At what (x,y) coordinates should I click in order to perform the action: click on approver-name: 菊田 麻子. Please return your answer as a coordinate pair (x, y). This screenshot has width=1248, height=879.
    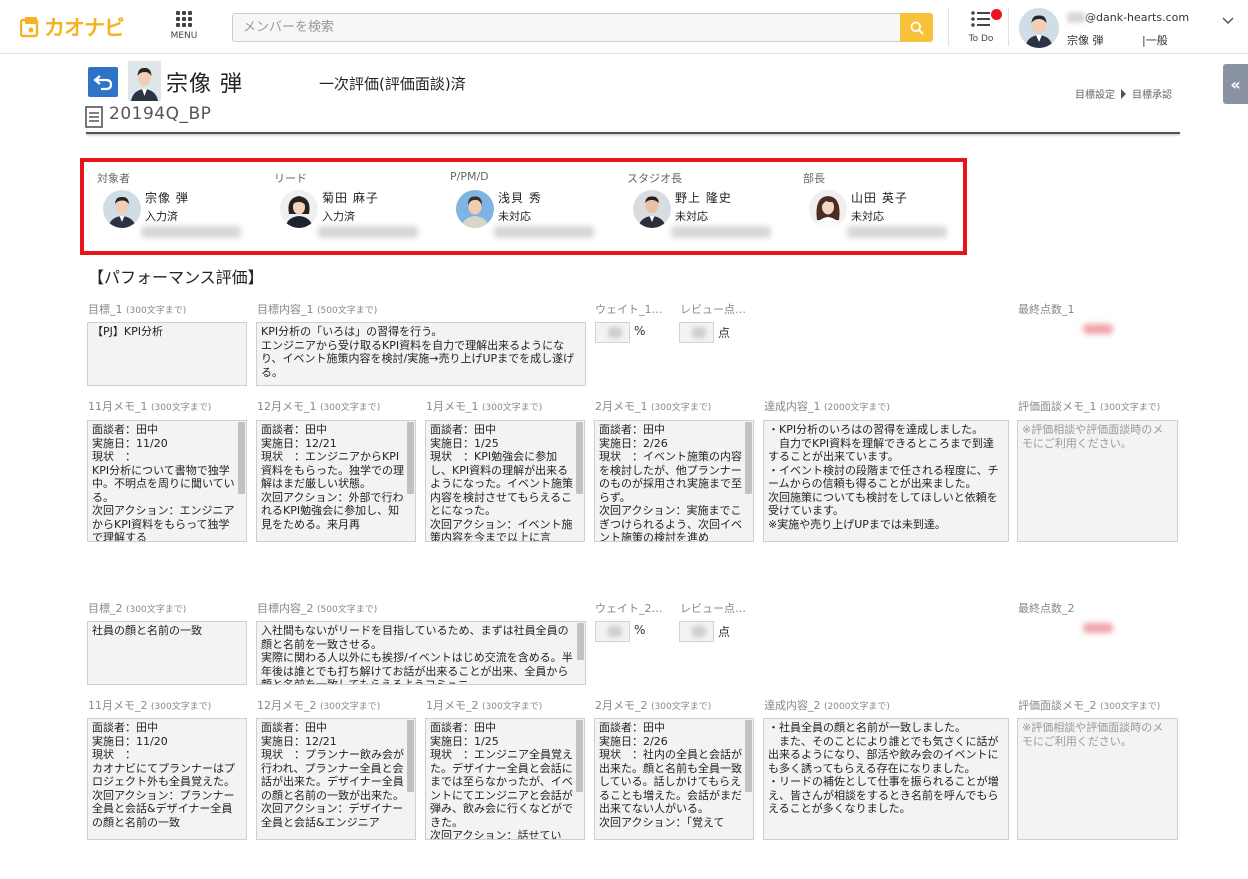
    Looking at the image, I should click on (350, 198).